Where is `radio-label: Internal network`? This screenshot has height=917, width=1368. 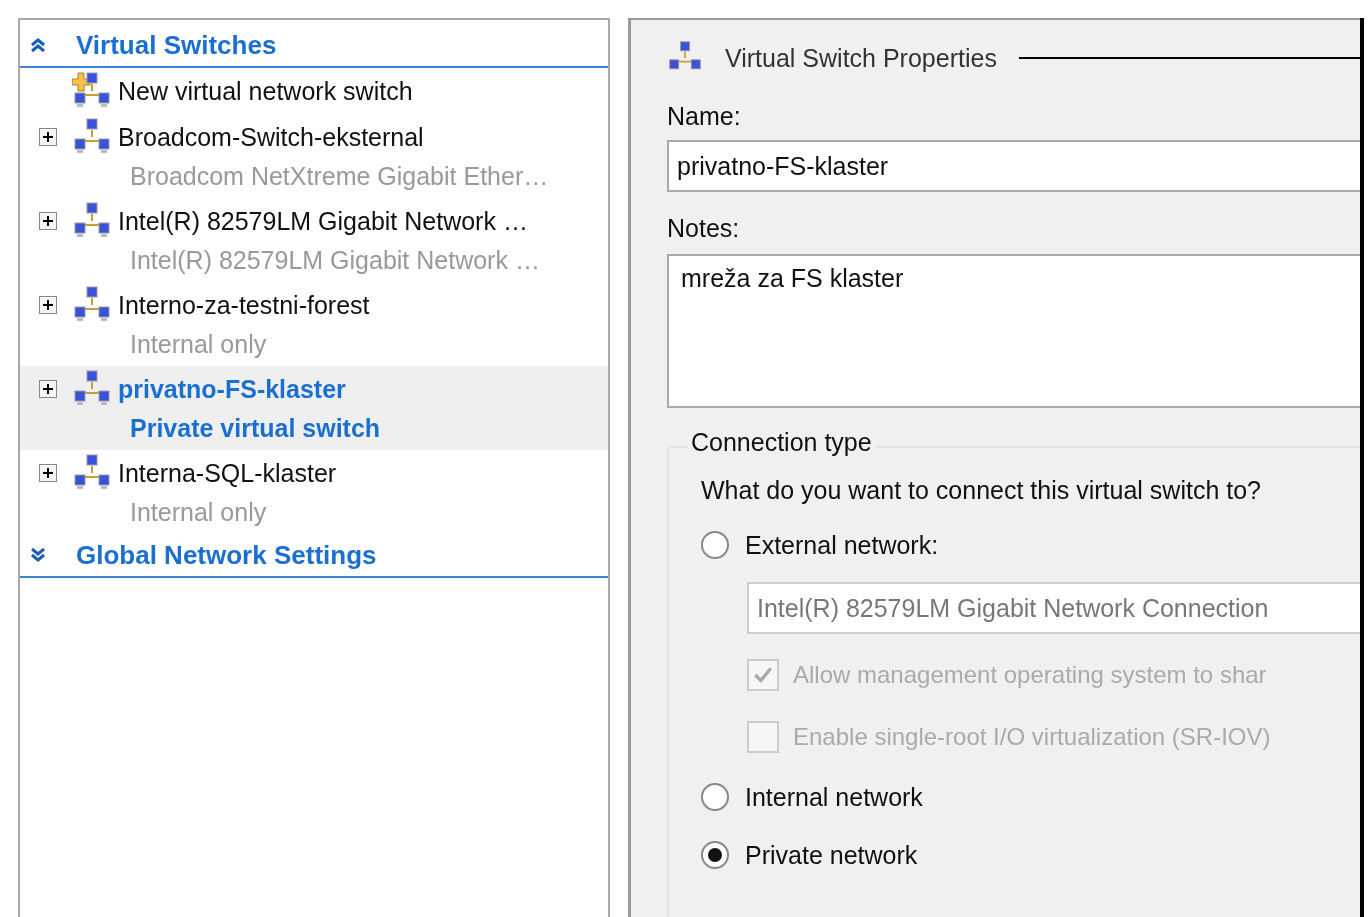 radio-label: Internal network is located at coordinates (834, 797).